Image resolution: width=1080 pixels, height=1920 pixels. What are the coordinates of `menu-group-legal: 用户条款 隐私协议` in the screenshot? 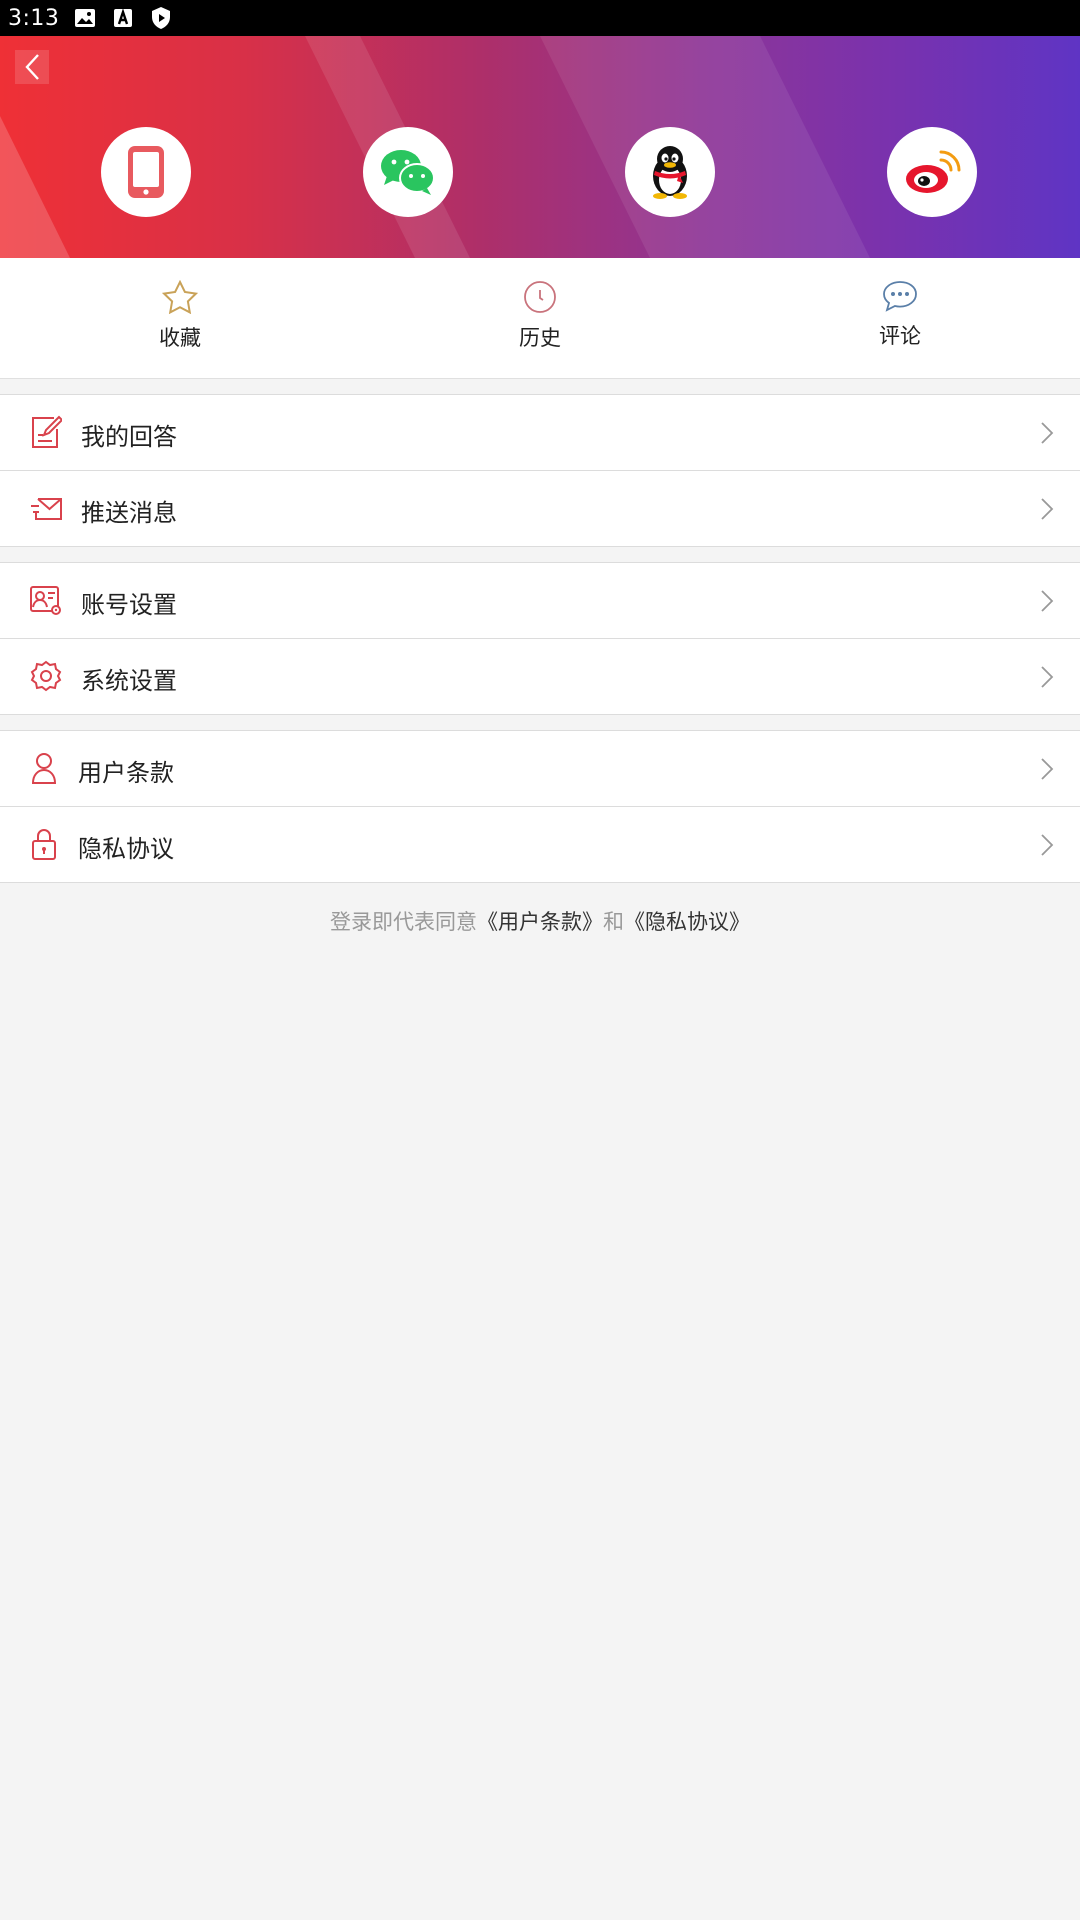 It's located at (540, 806).